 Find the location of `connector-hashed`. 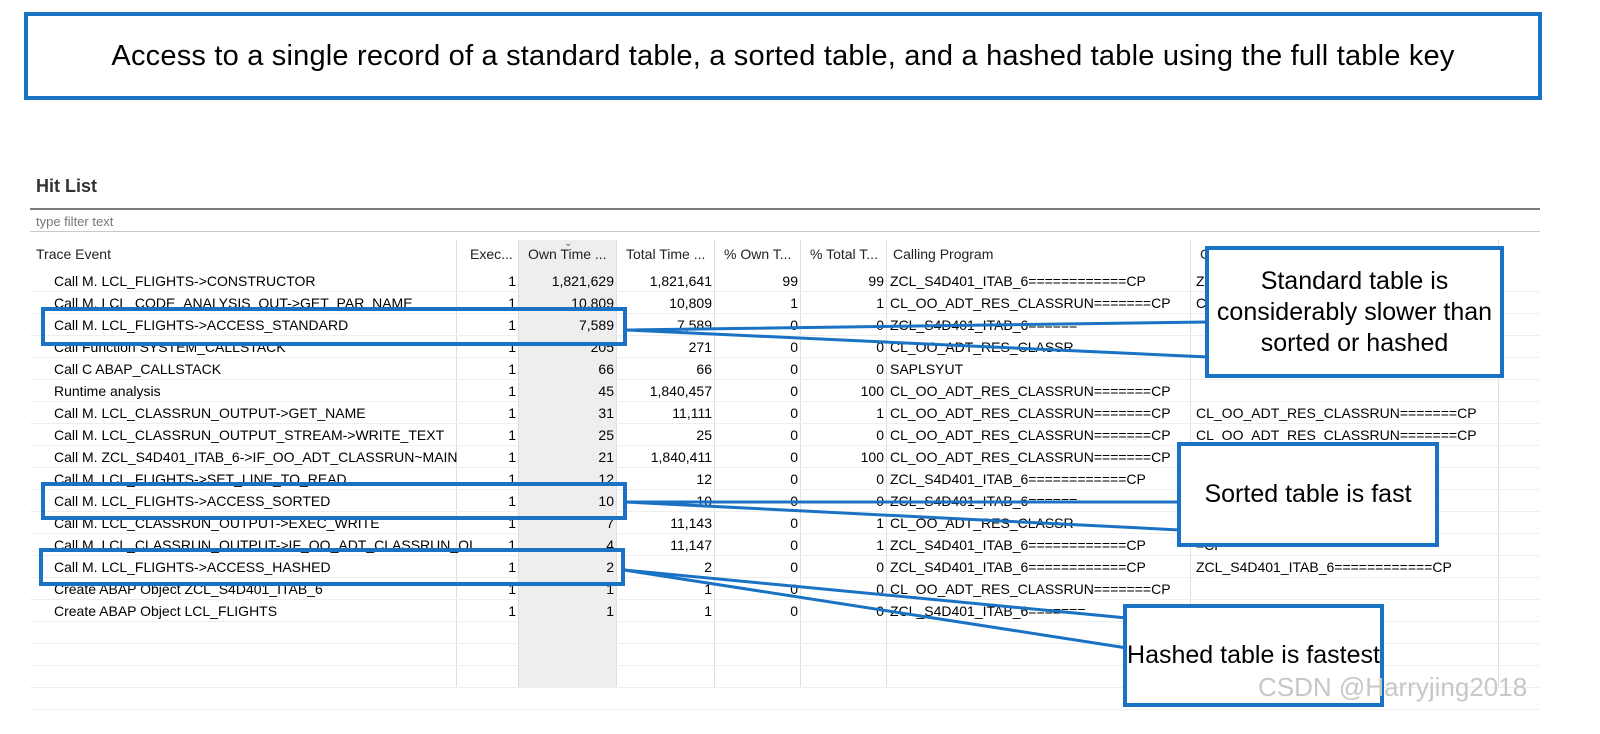

connector-hashed is located at coordinates (875, 609).